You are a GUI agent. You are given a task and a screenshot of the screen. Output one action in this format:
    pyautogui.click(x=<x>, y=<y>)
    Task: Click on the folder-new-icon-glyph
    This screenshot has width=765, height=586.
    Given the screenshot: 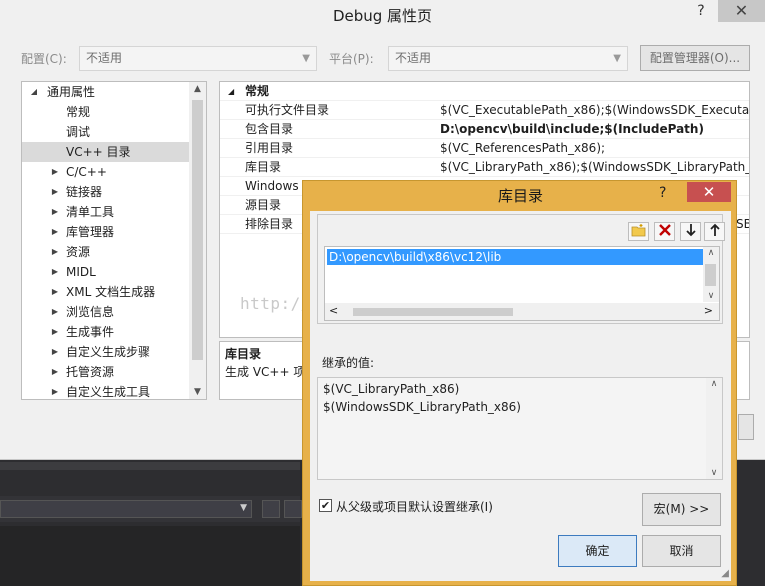 What is the action you would take?
    pyautogui.click(x=638, y=230)
    